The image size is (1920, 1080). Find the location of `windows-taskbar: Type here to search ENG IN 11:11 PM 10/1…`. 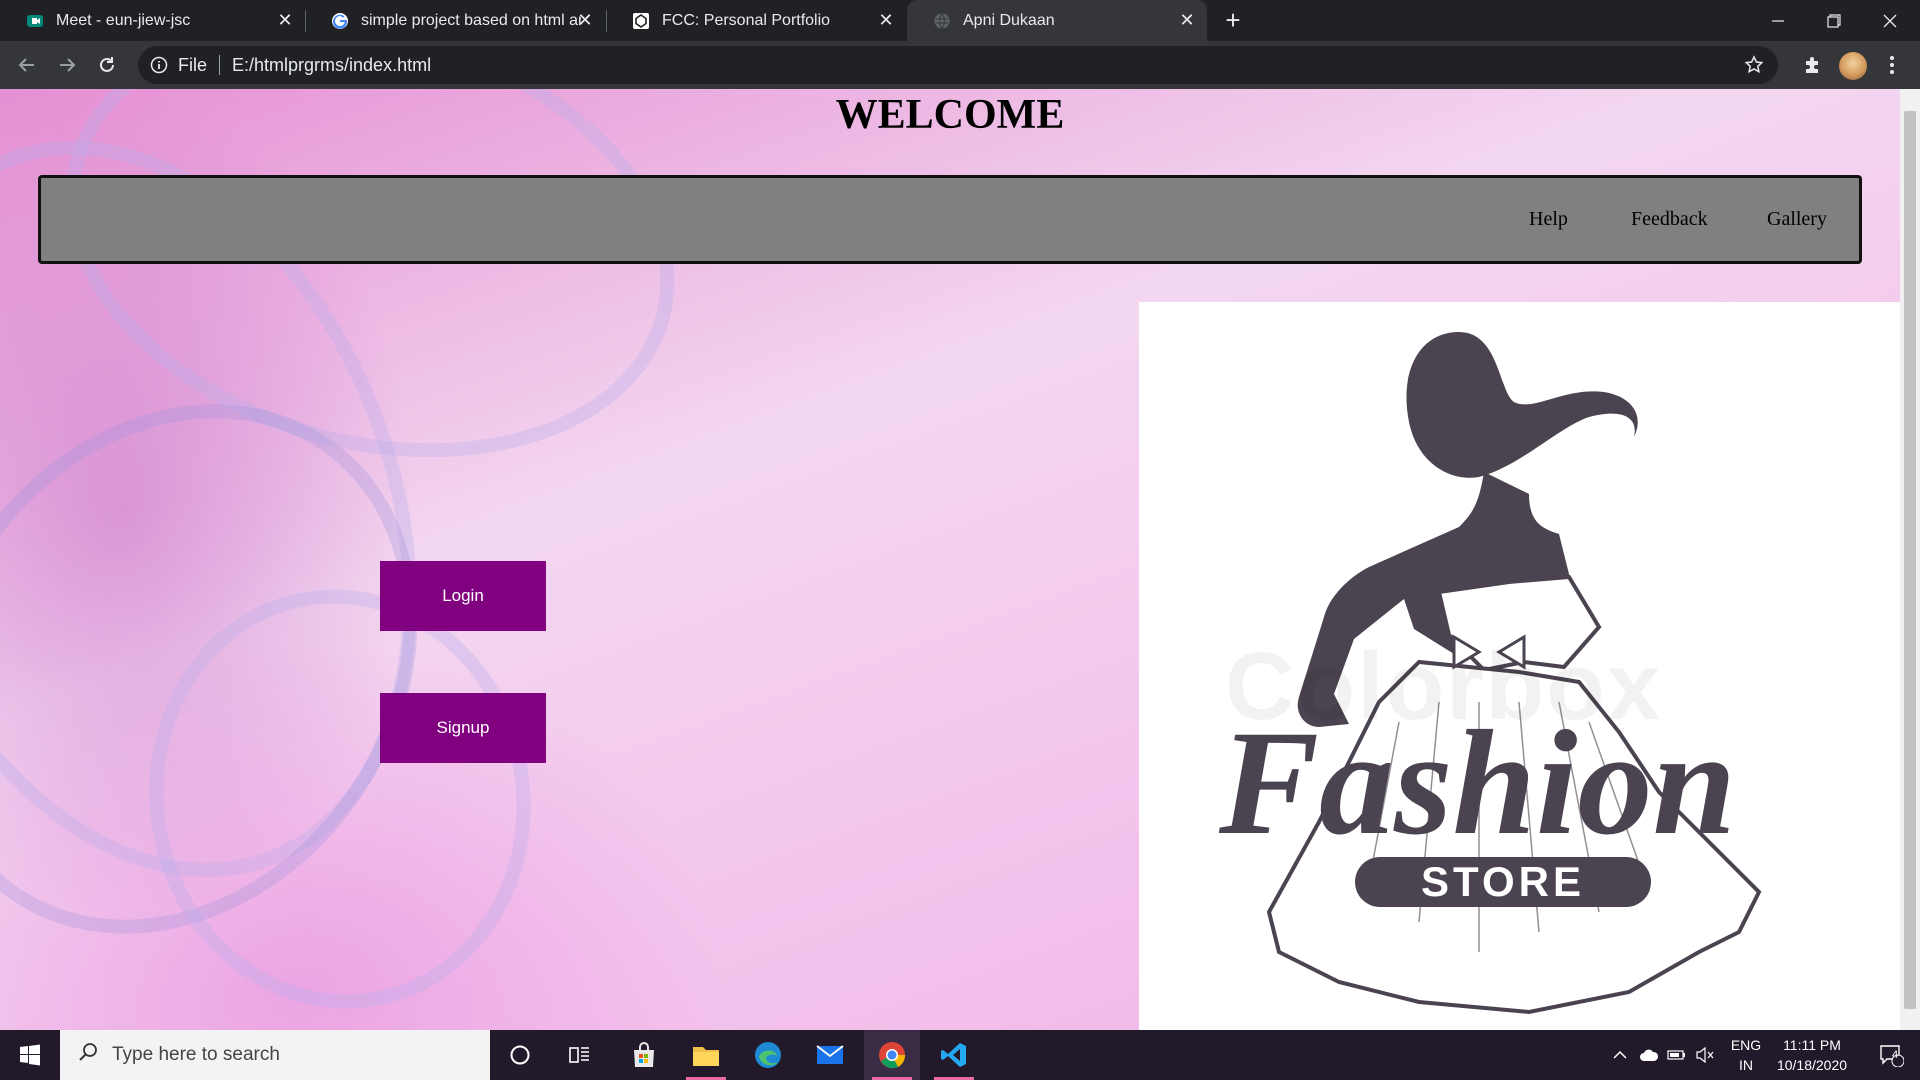

windows-taskbar: Type here to search ENG IN 11:11 PM 10/1… is located at coordinates (960, 1055).